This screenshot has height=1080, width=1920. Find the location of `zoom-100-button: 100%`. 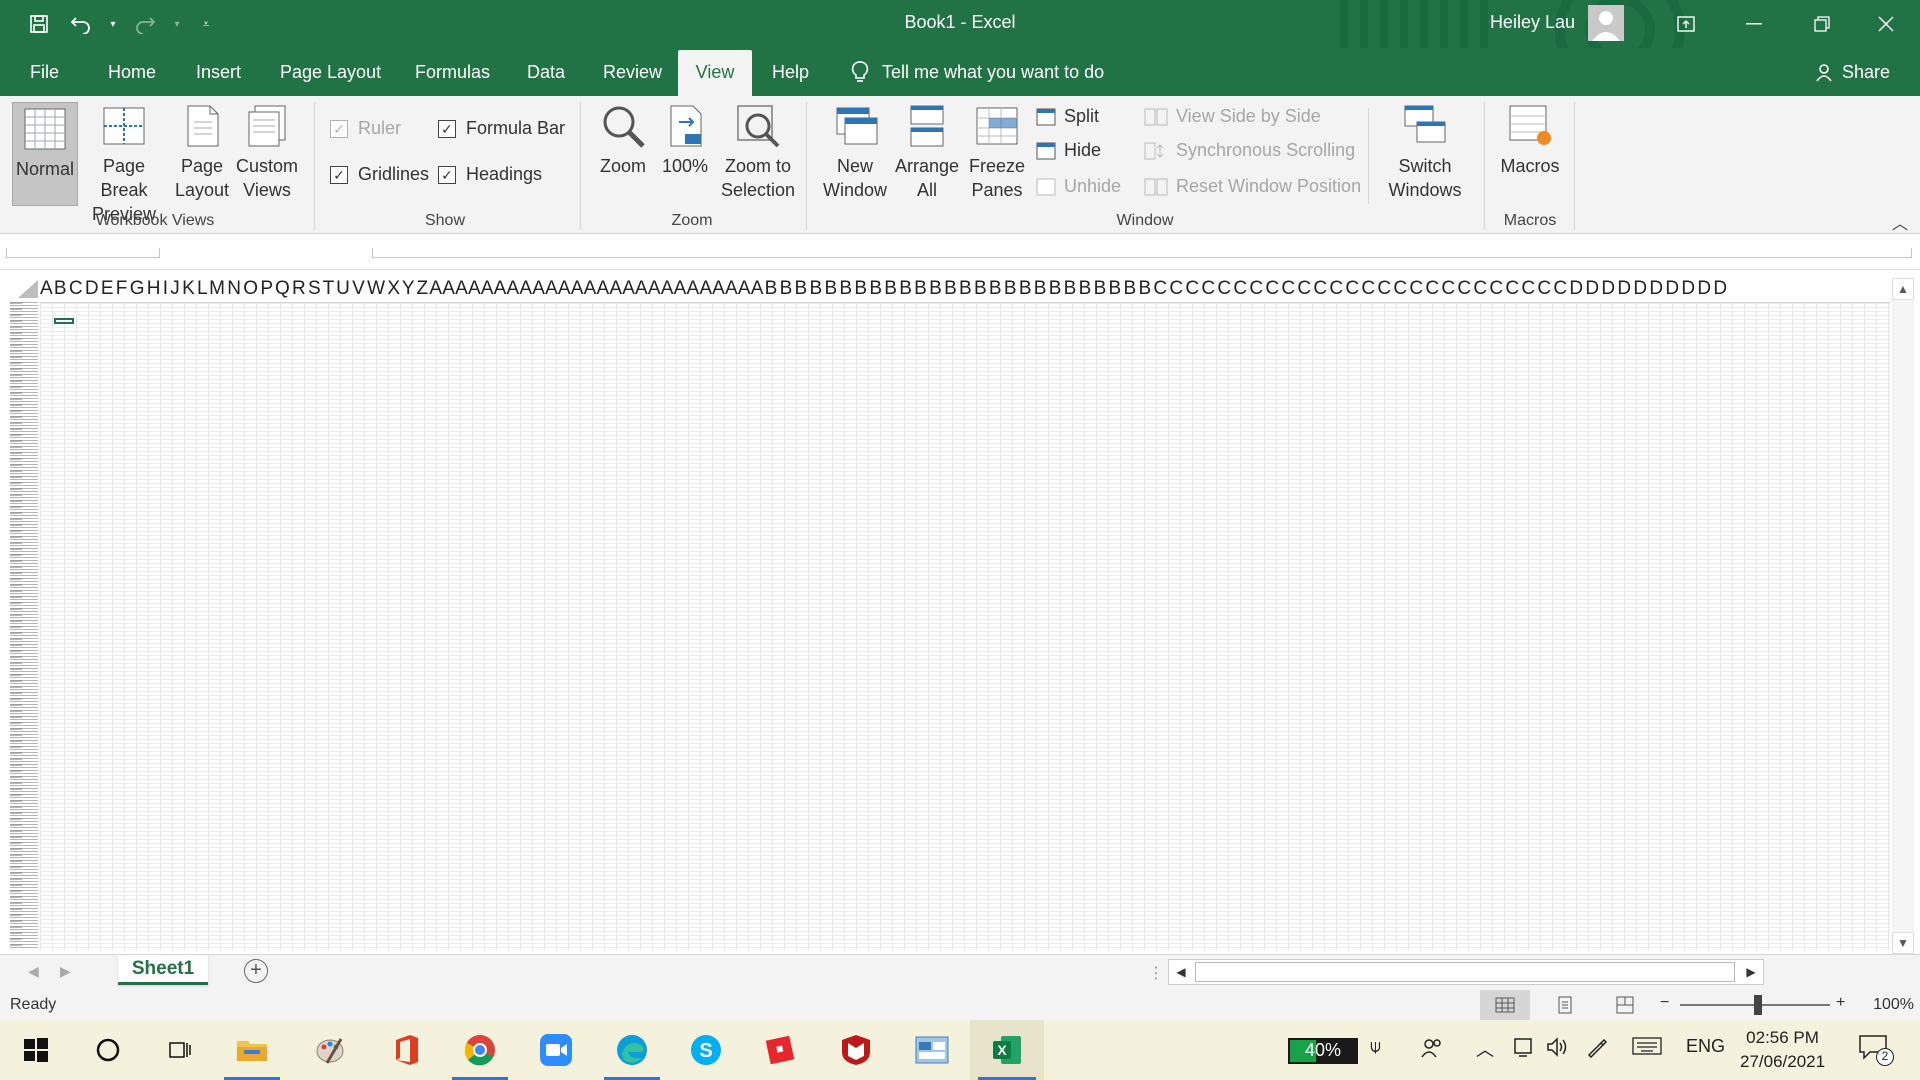

zoom-100-button: 100% is located at coordinates (685, 140).